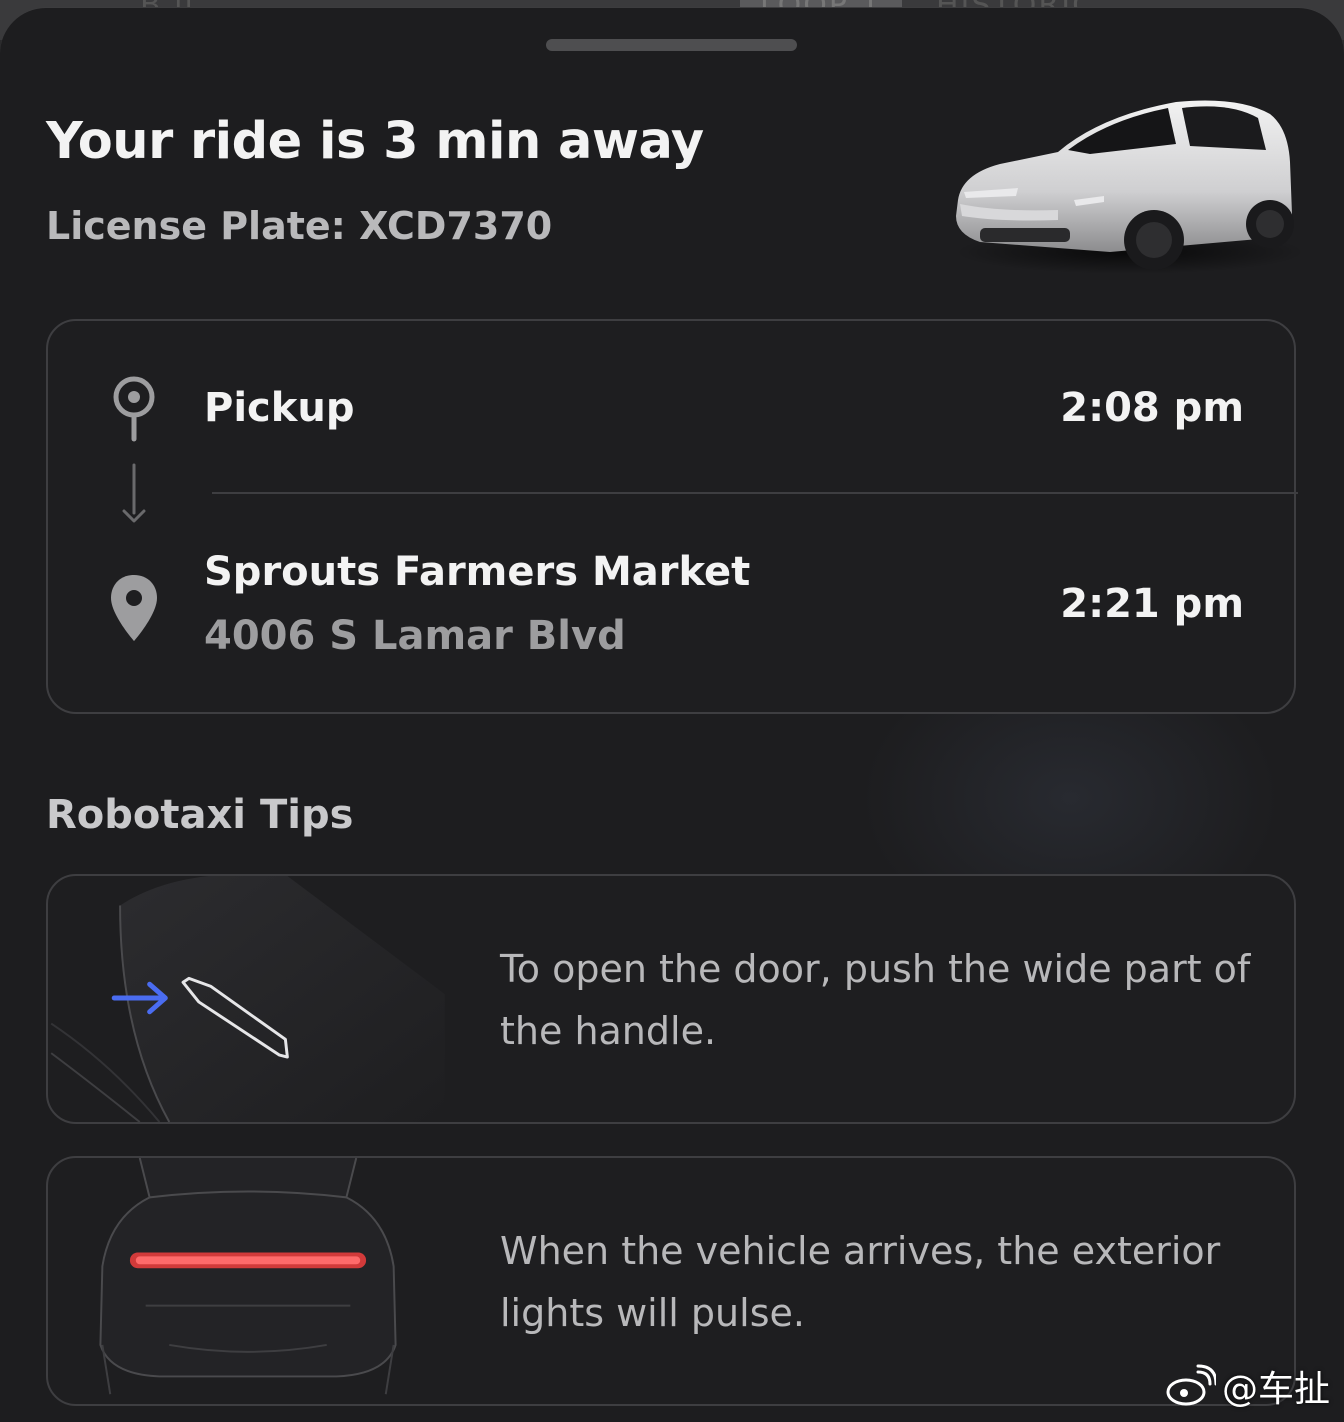 The image size is (1344, 1422). What do you see at coordinates (1191, 1385) in the screenshot?
I see `weibo-icon` at bounding box center [1191, 1385].